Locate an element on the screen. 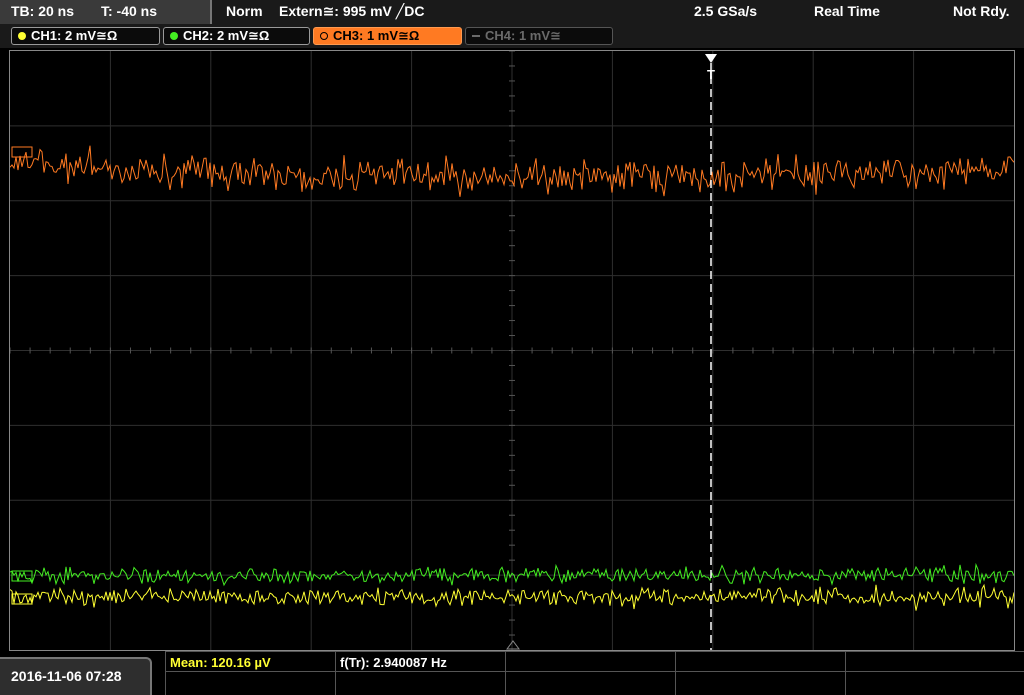  measurement-panel: Mean: 120.16 µV f(Tr): 2.940087 Hz is located at coordinates (594, 673).